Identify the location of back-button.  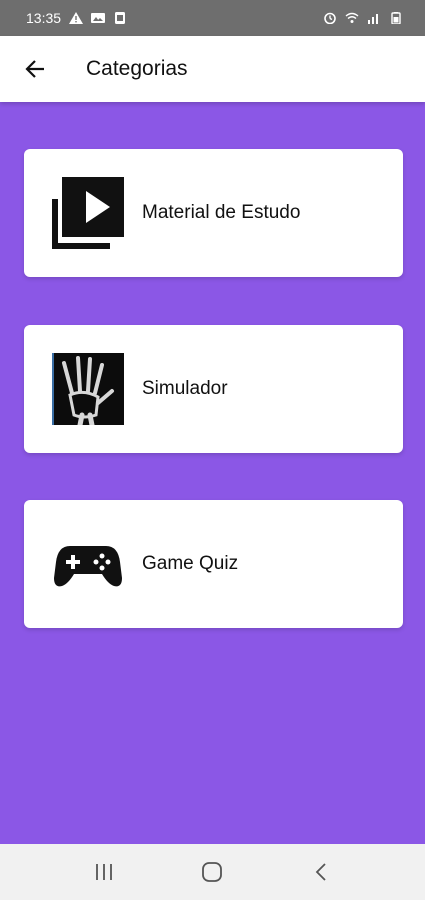
(35, 69).